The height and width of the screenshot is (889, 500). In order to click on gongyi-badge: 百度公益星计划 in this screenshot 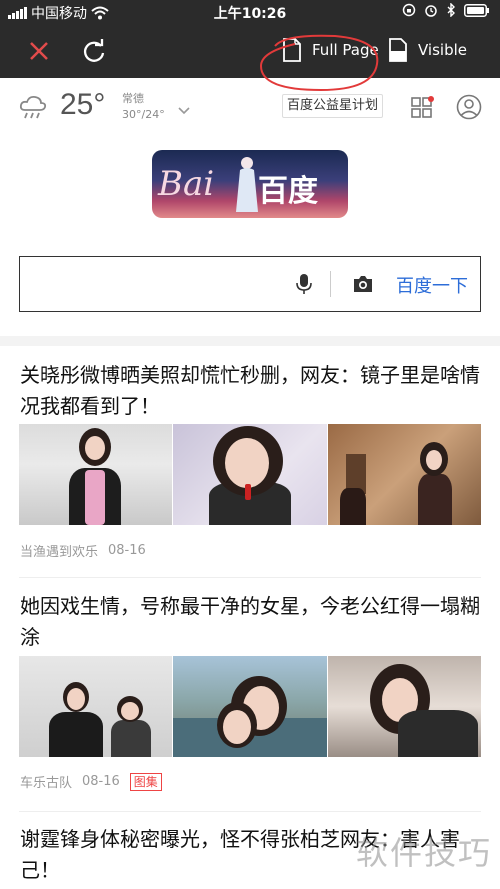, I will do `click(333, 106)`.